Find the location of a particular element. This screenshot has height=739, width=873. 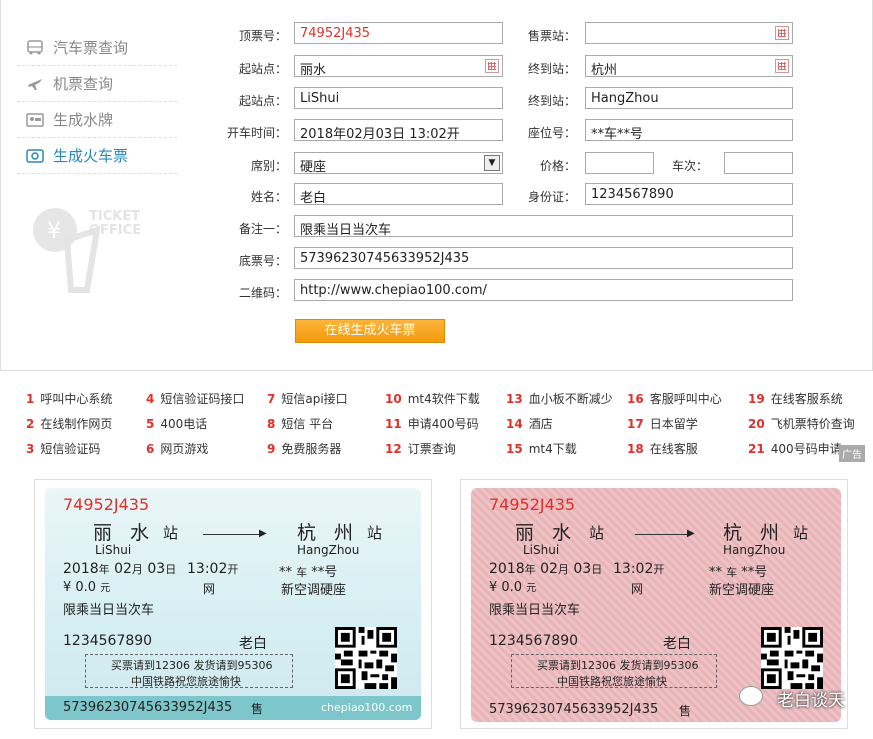

link-label: 免费服务器 is located at coordinates (311, 449).